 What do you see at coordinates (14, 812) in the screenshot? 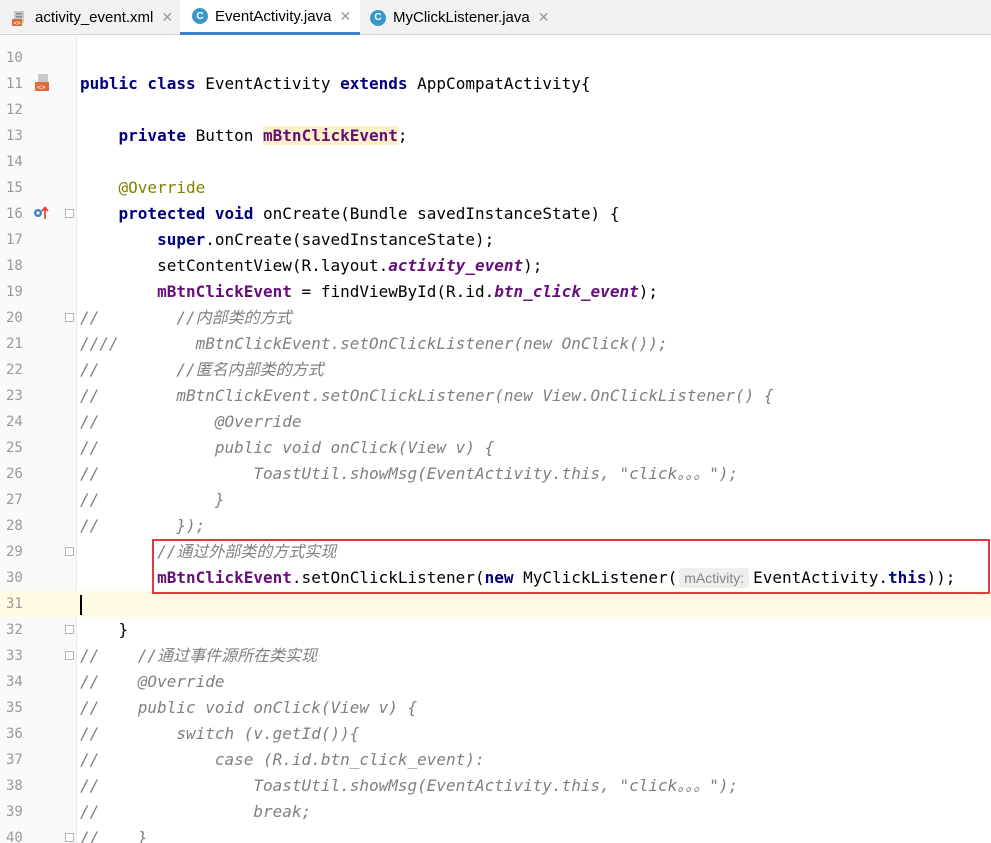
I see `line-number: 39` at bounding box center [14, 812].